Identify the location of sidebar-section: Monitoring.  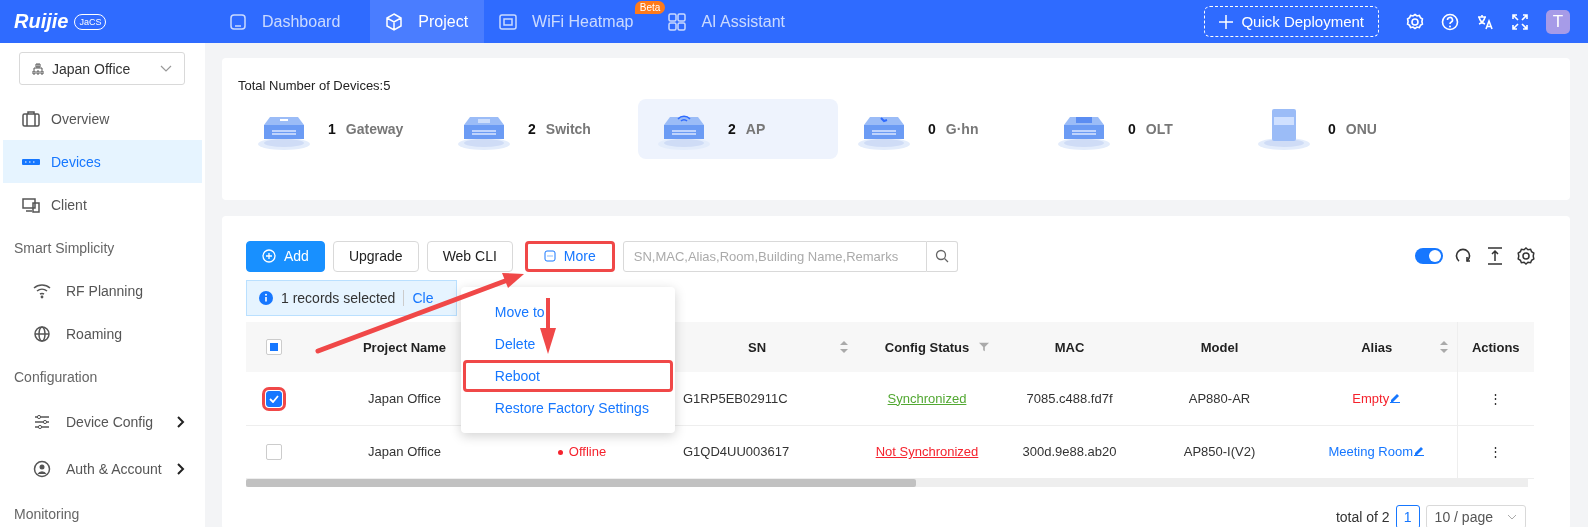
(102, 509).